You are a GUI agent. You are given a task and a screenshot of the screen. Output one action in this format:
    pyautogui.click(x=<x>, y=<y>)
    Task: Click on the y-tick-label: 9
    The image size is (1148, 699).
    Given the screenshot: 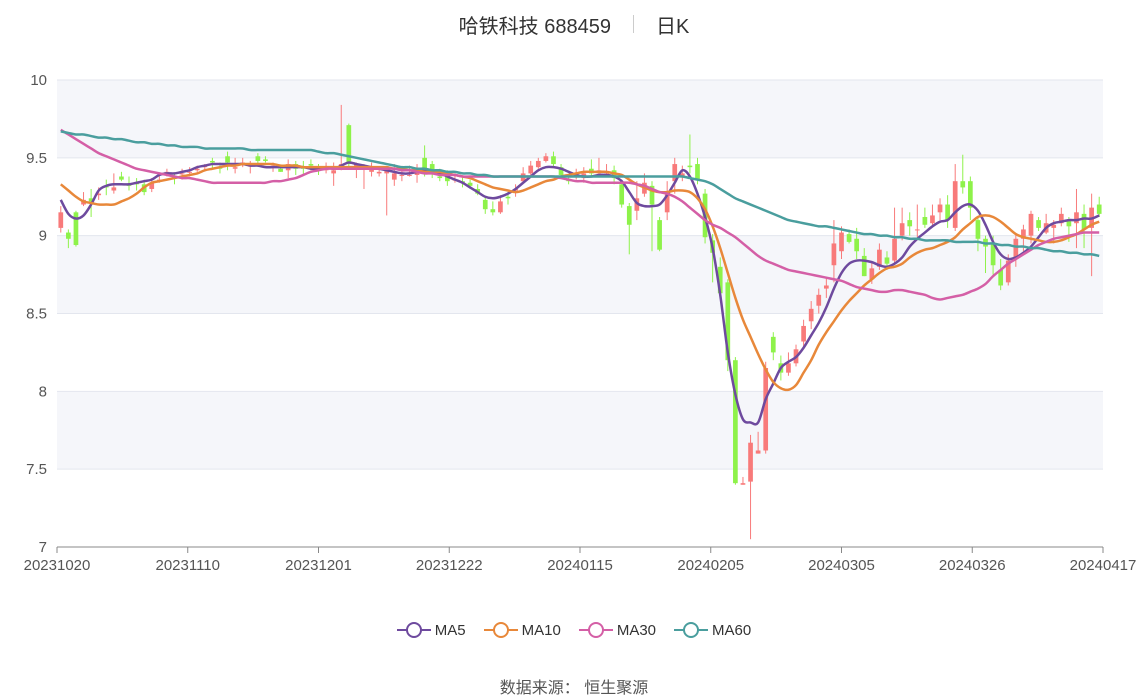 What is the action you would take?
    pyautogui.click(x=43, y=236)
    